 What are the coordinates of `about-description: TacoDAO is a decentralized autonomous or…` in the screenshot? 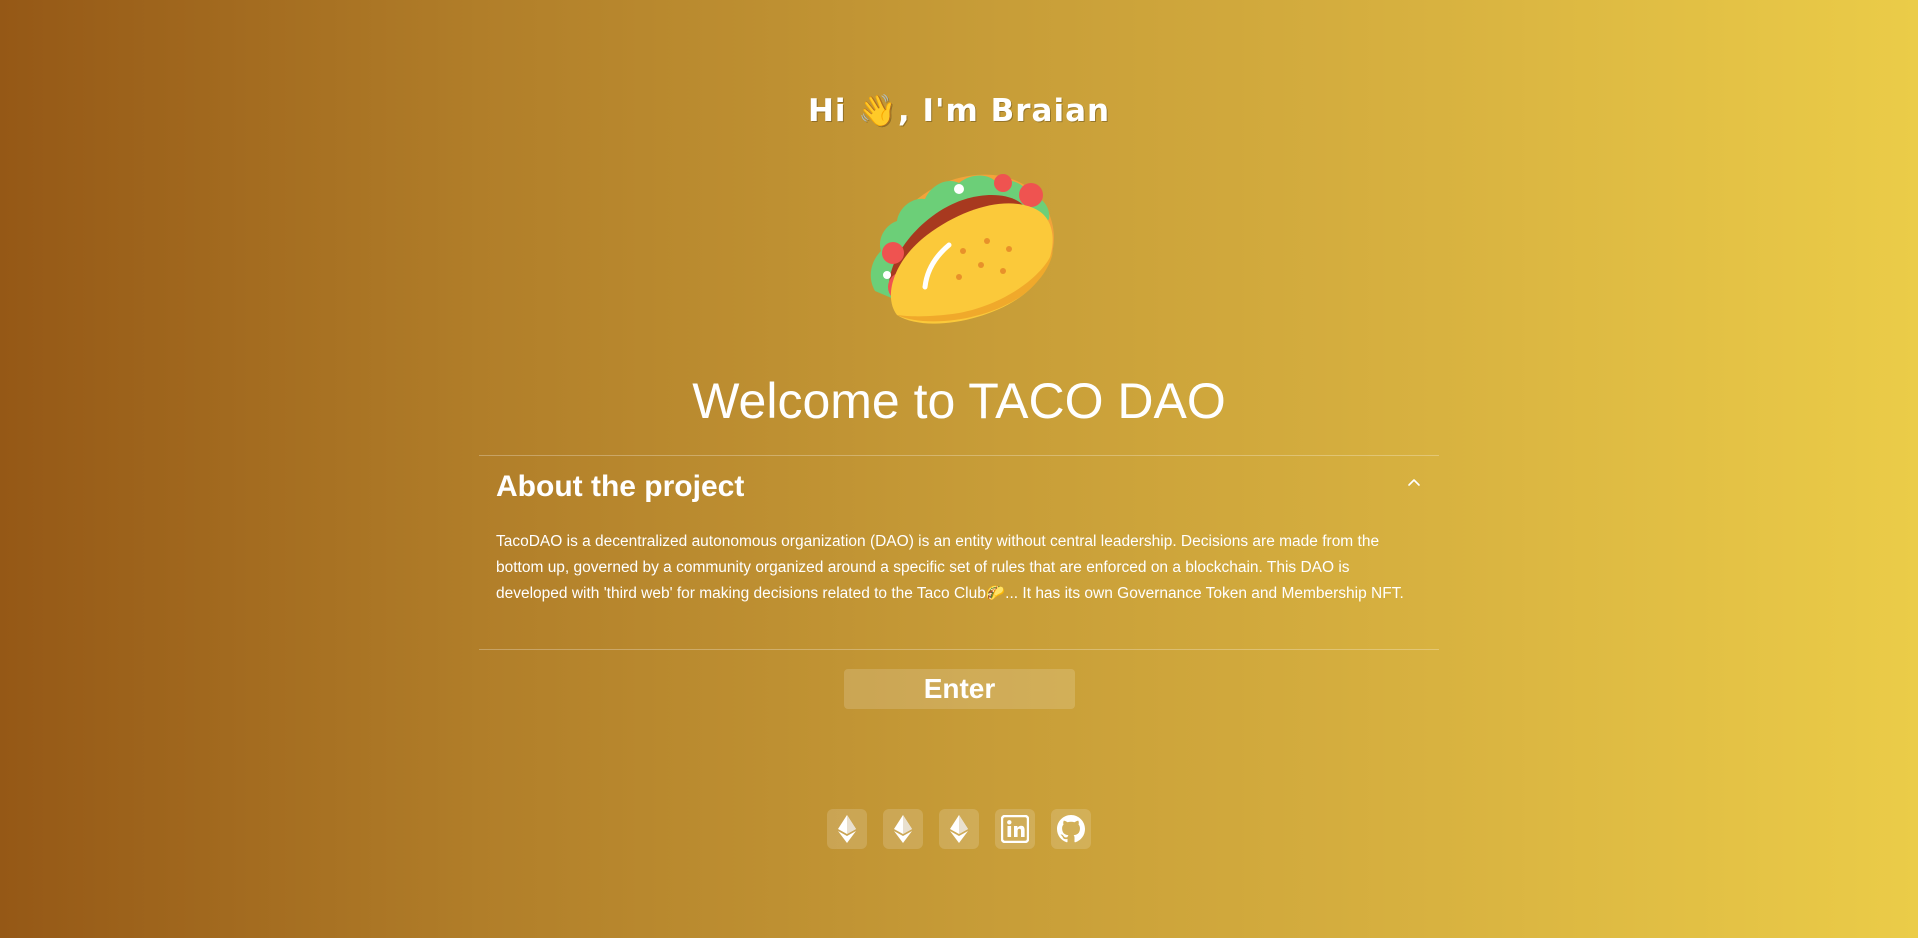 It's located at (958, 568).